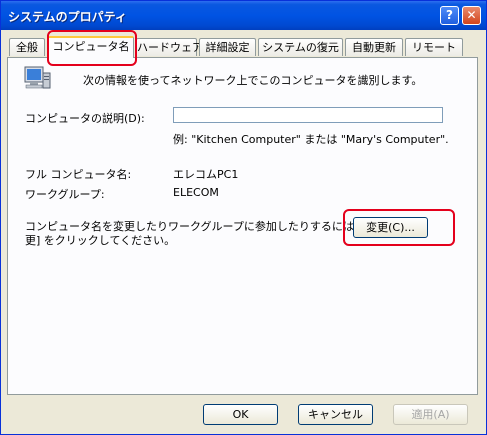  Describe the element at coordinates (65, 194) in the screenshot. I see `workgroup-label: ワークグループ:` at that location.